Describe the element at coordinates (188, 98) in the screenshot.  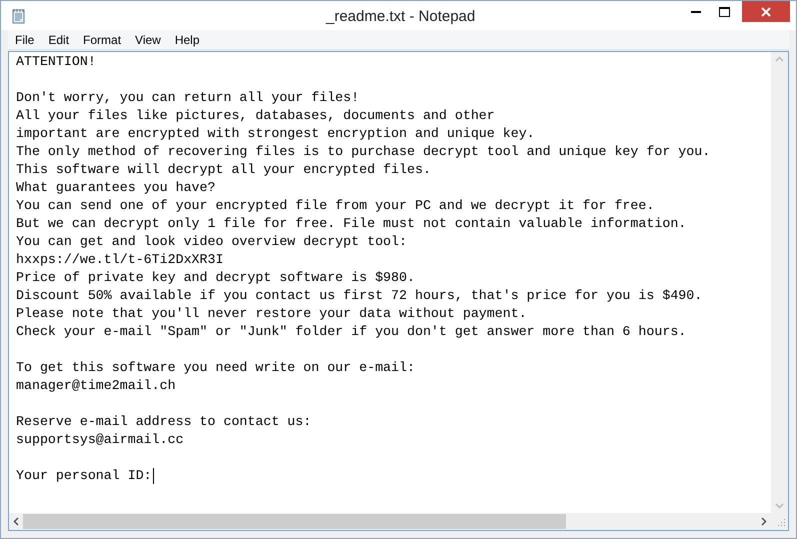
I see `text-line: Don't worry, you can return all your files!` at that location.